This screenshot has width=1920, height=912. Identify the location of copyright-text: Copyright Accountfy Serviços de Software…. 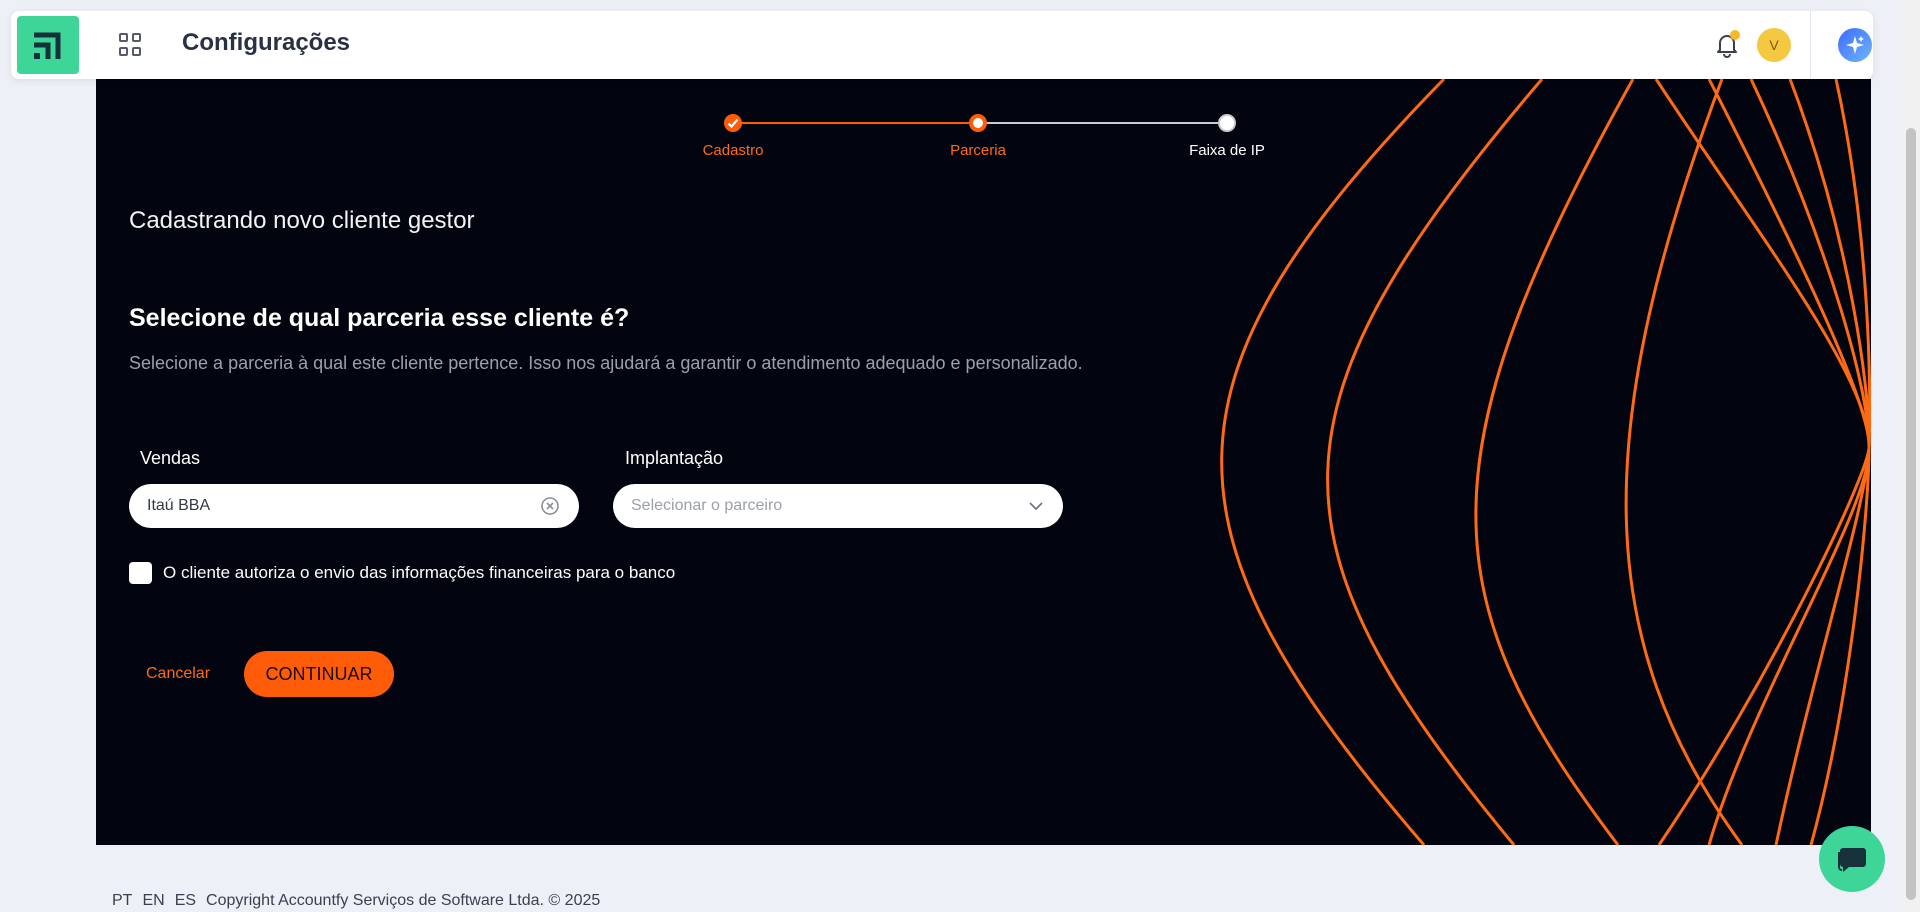
(403, 900).